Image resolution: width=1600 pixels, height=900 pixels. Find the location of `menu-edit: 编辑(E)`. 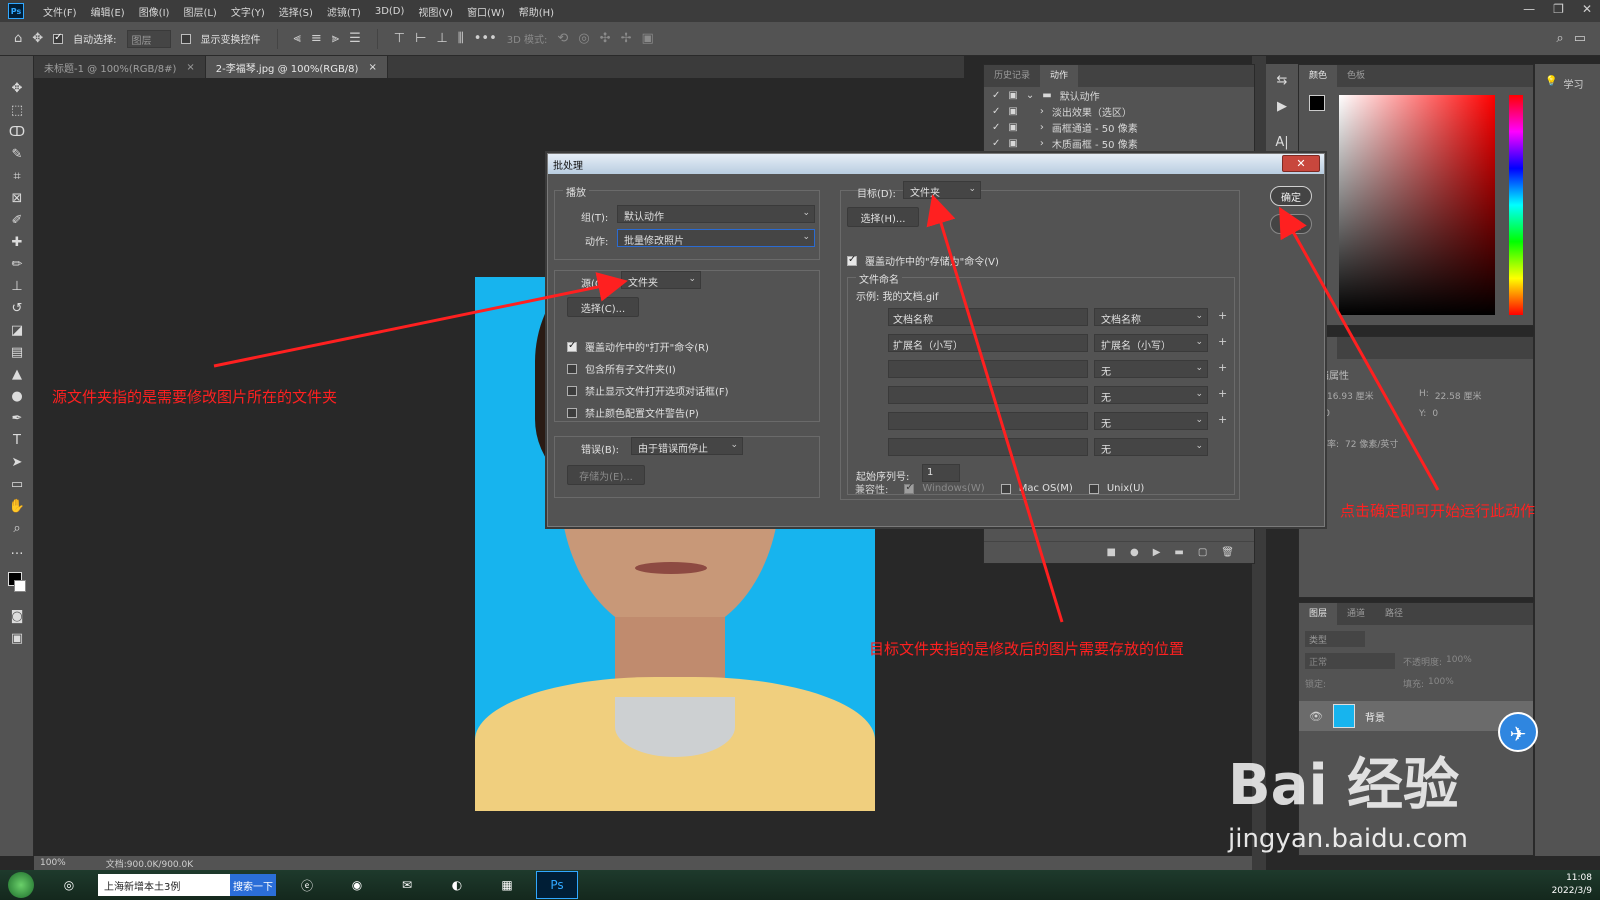

menu-edit: 编辑(E) is located at coordinates (108, 11).